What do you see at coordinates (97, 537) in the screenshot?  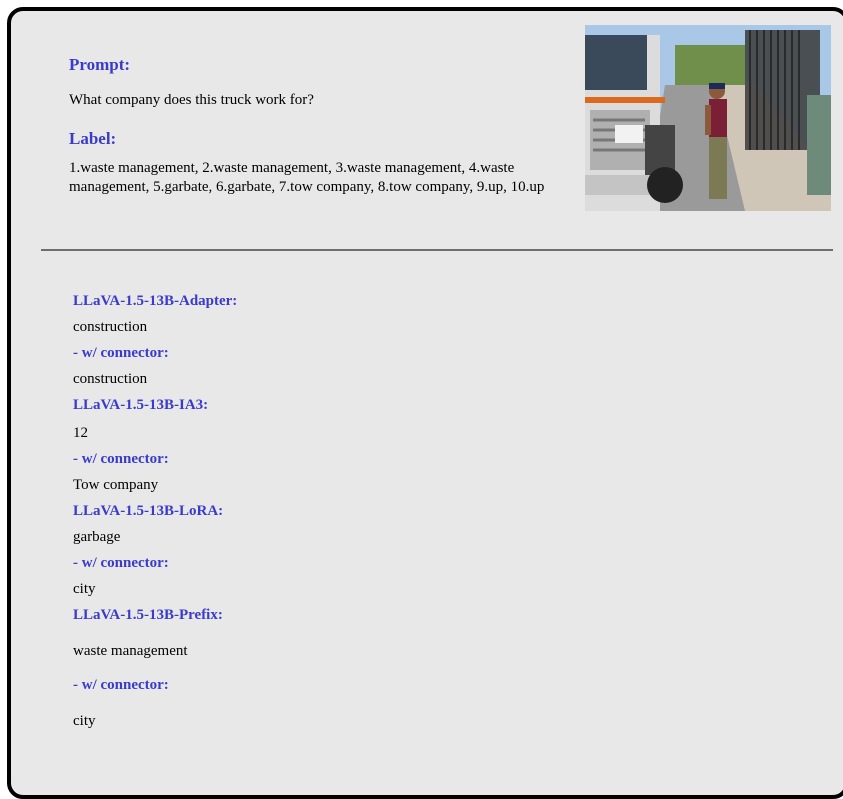 I see `model-answer-lora: garbage` at bounding box center [97, 537].